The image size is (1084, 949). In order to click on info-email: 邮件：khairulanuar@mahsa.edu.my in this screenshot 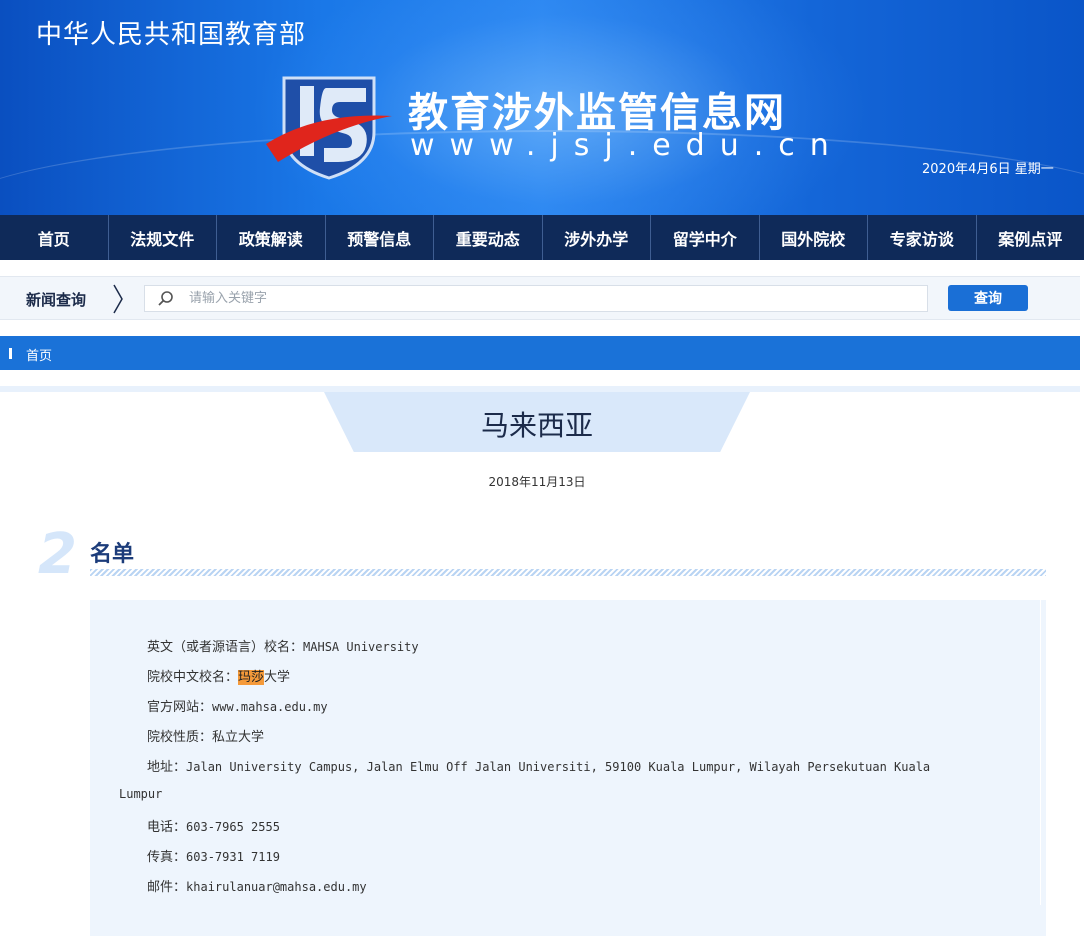, I will do `click(257, 885)`.